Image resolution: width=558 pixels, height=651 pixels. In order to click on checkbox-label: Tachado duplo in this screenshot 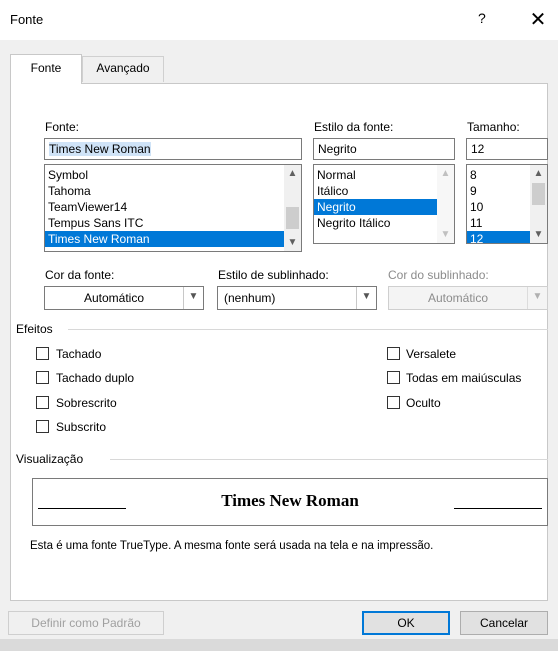, I will do `click(95, 378)`.